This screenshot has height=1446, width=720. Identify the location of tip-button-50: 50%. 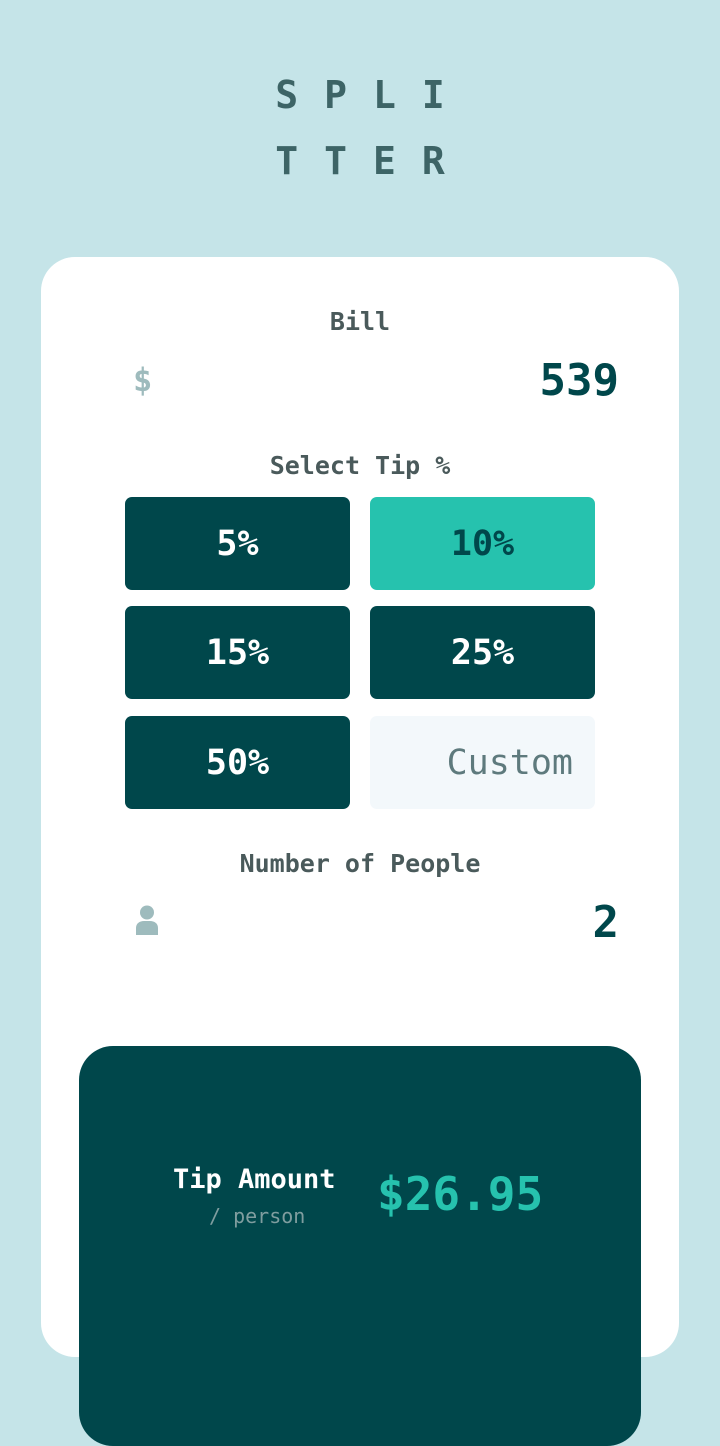
(237, 762).